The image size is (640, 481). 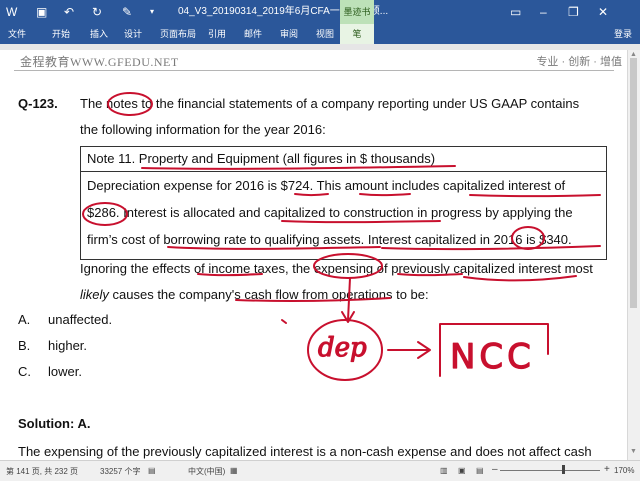 What do you see at coordinates (603, 12) in the screenshot?
I see `close-button: ✕` at bounding box center [603, 12].